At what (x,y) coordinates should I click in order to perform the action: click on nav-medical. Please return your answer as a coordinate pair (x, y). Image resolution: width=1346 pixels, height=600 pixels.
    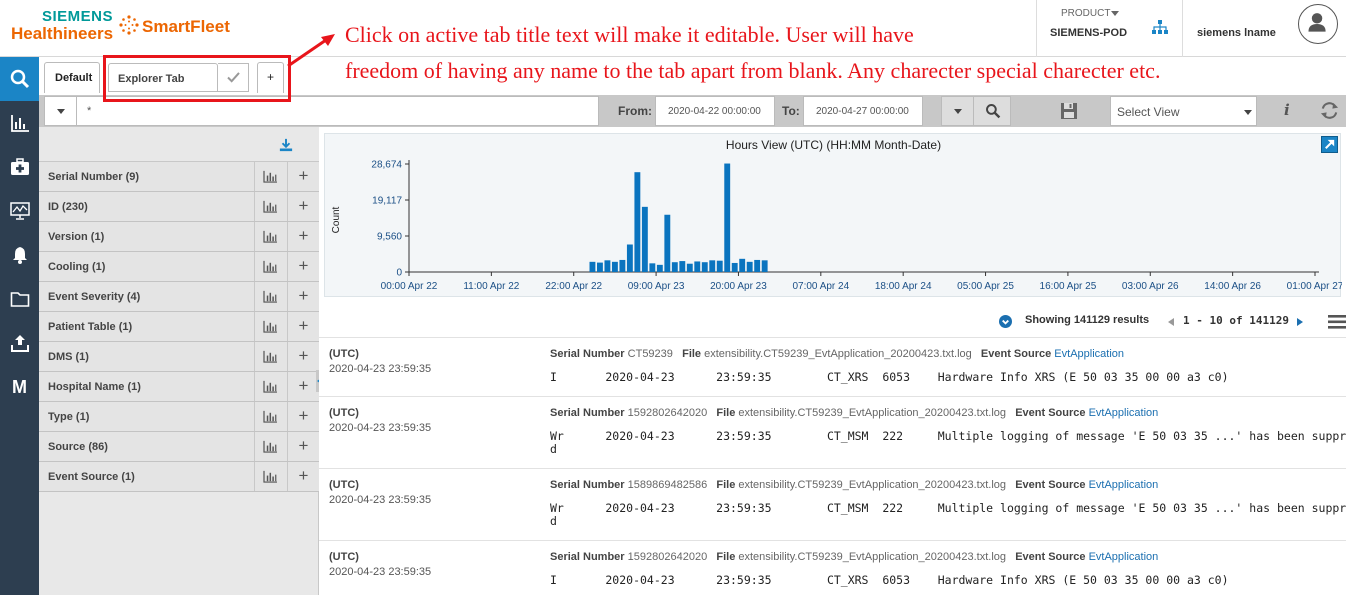
    Looking at the image, I should click on (19, 167).